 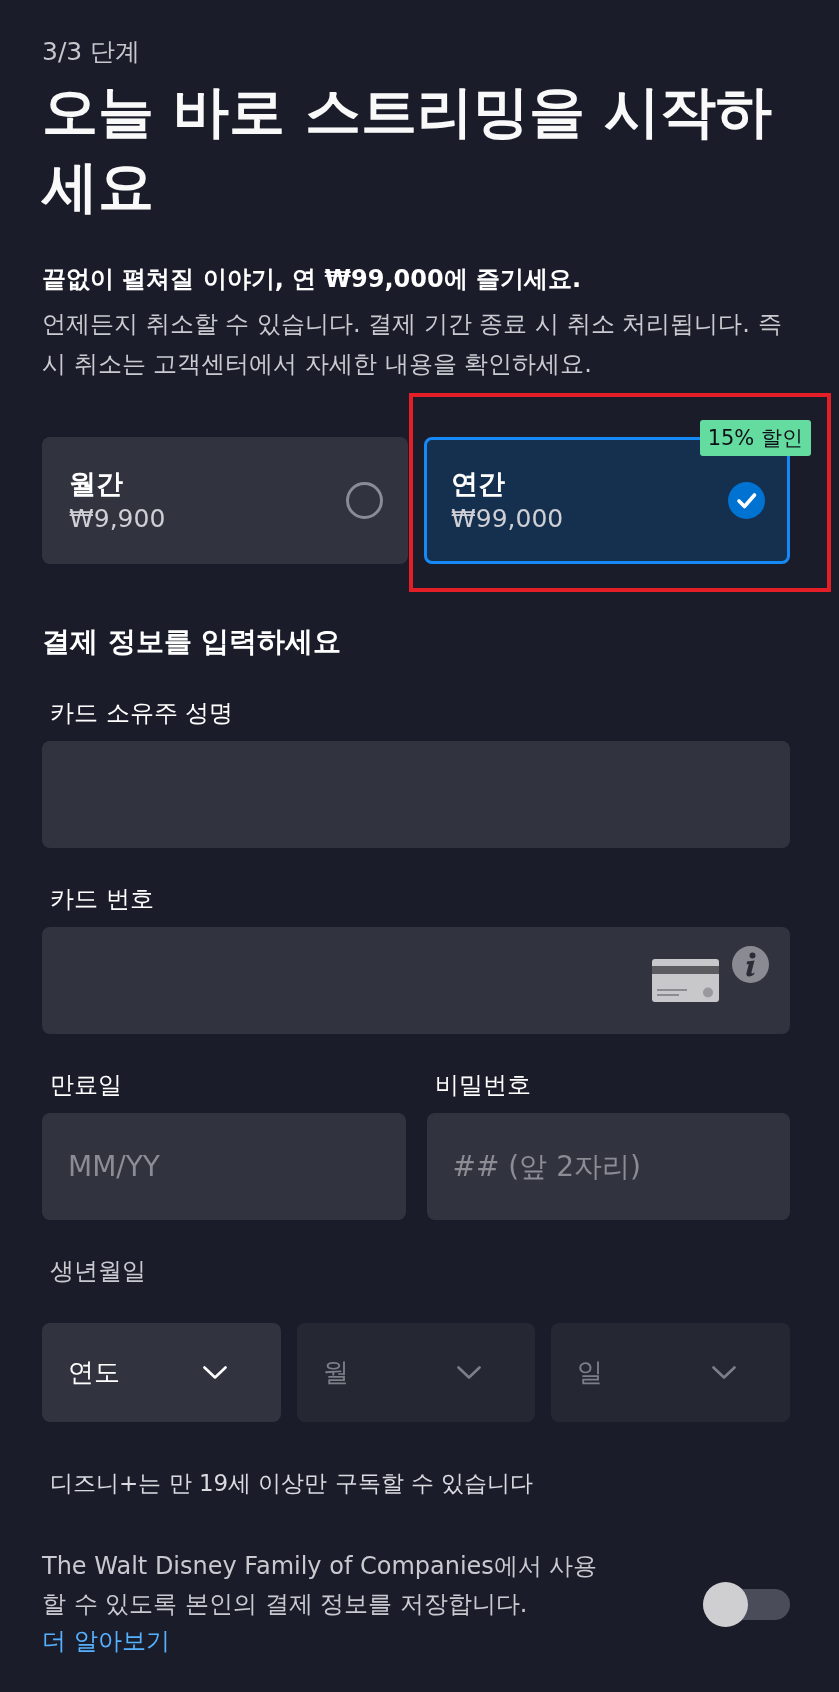 I want to click on field-label: 비밀번호, so click(x=482, y=1085).